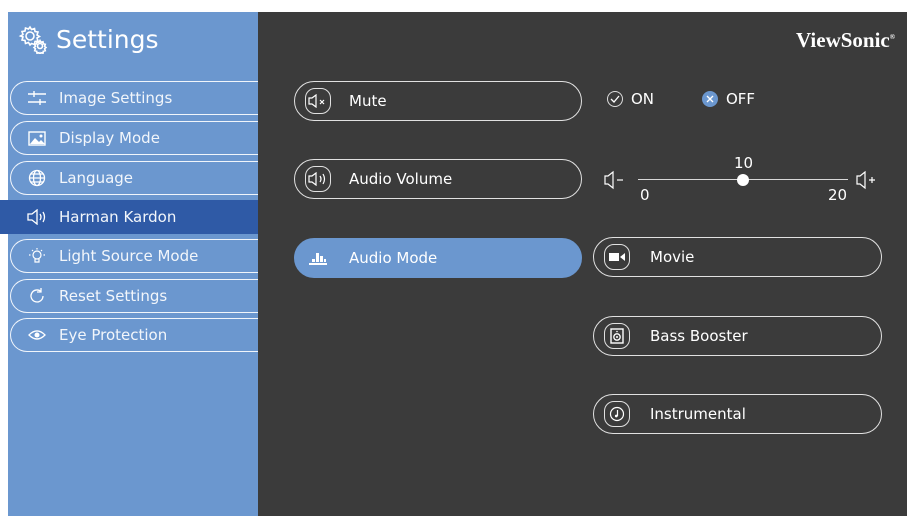 The image size is (907, 517). What do you see at coordinates (617, 414) in the screenshot?
I see `music-note-icon` at bounding box center [617, 414].